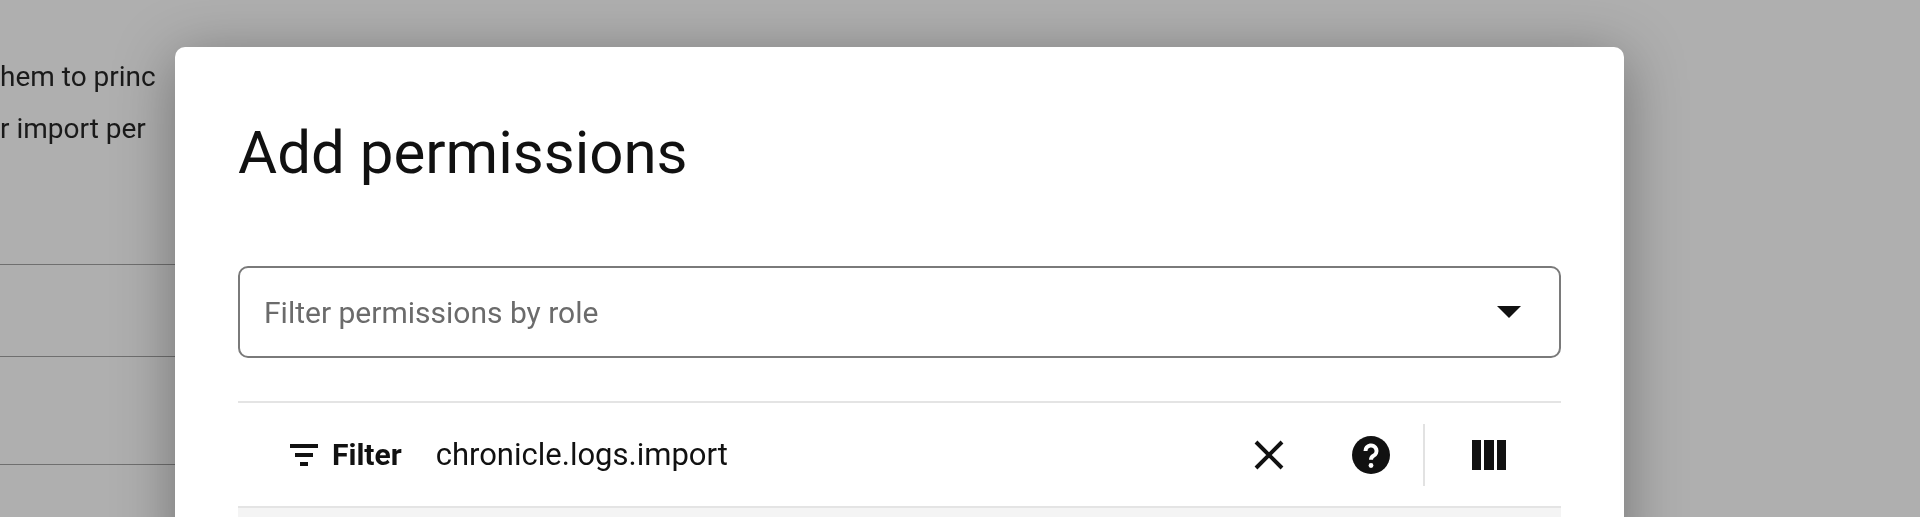 Image resolution: width=1920 pixels, height=517 pixels. Describe the element at coordinates (463, 153) in the screenshot. I see `dialog-title: Add permissions` at that location.